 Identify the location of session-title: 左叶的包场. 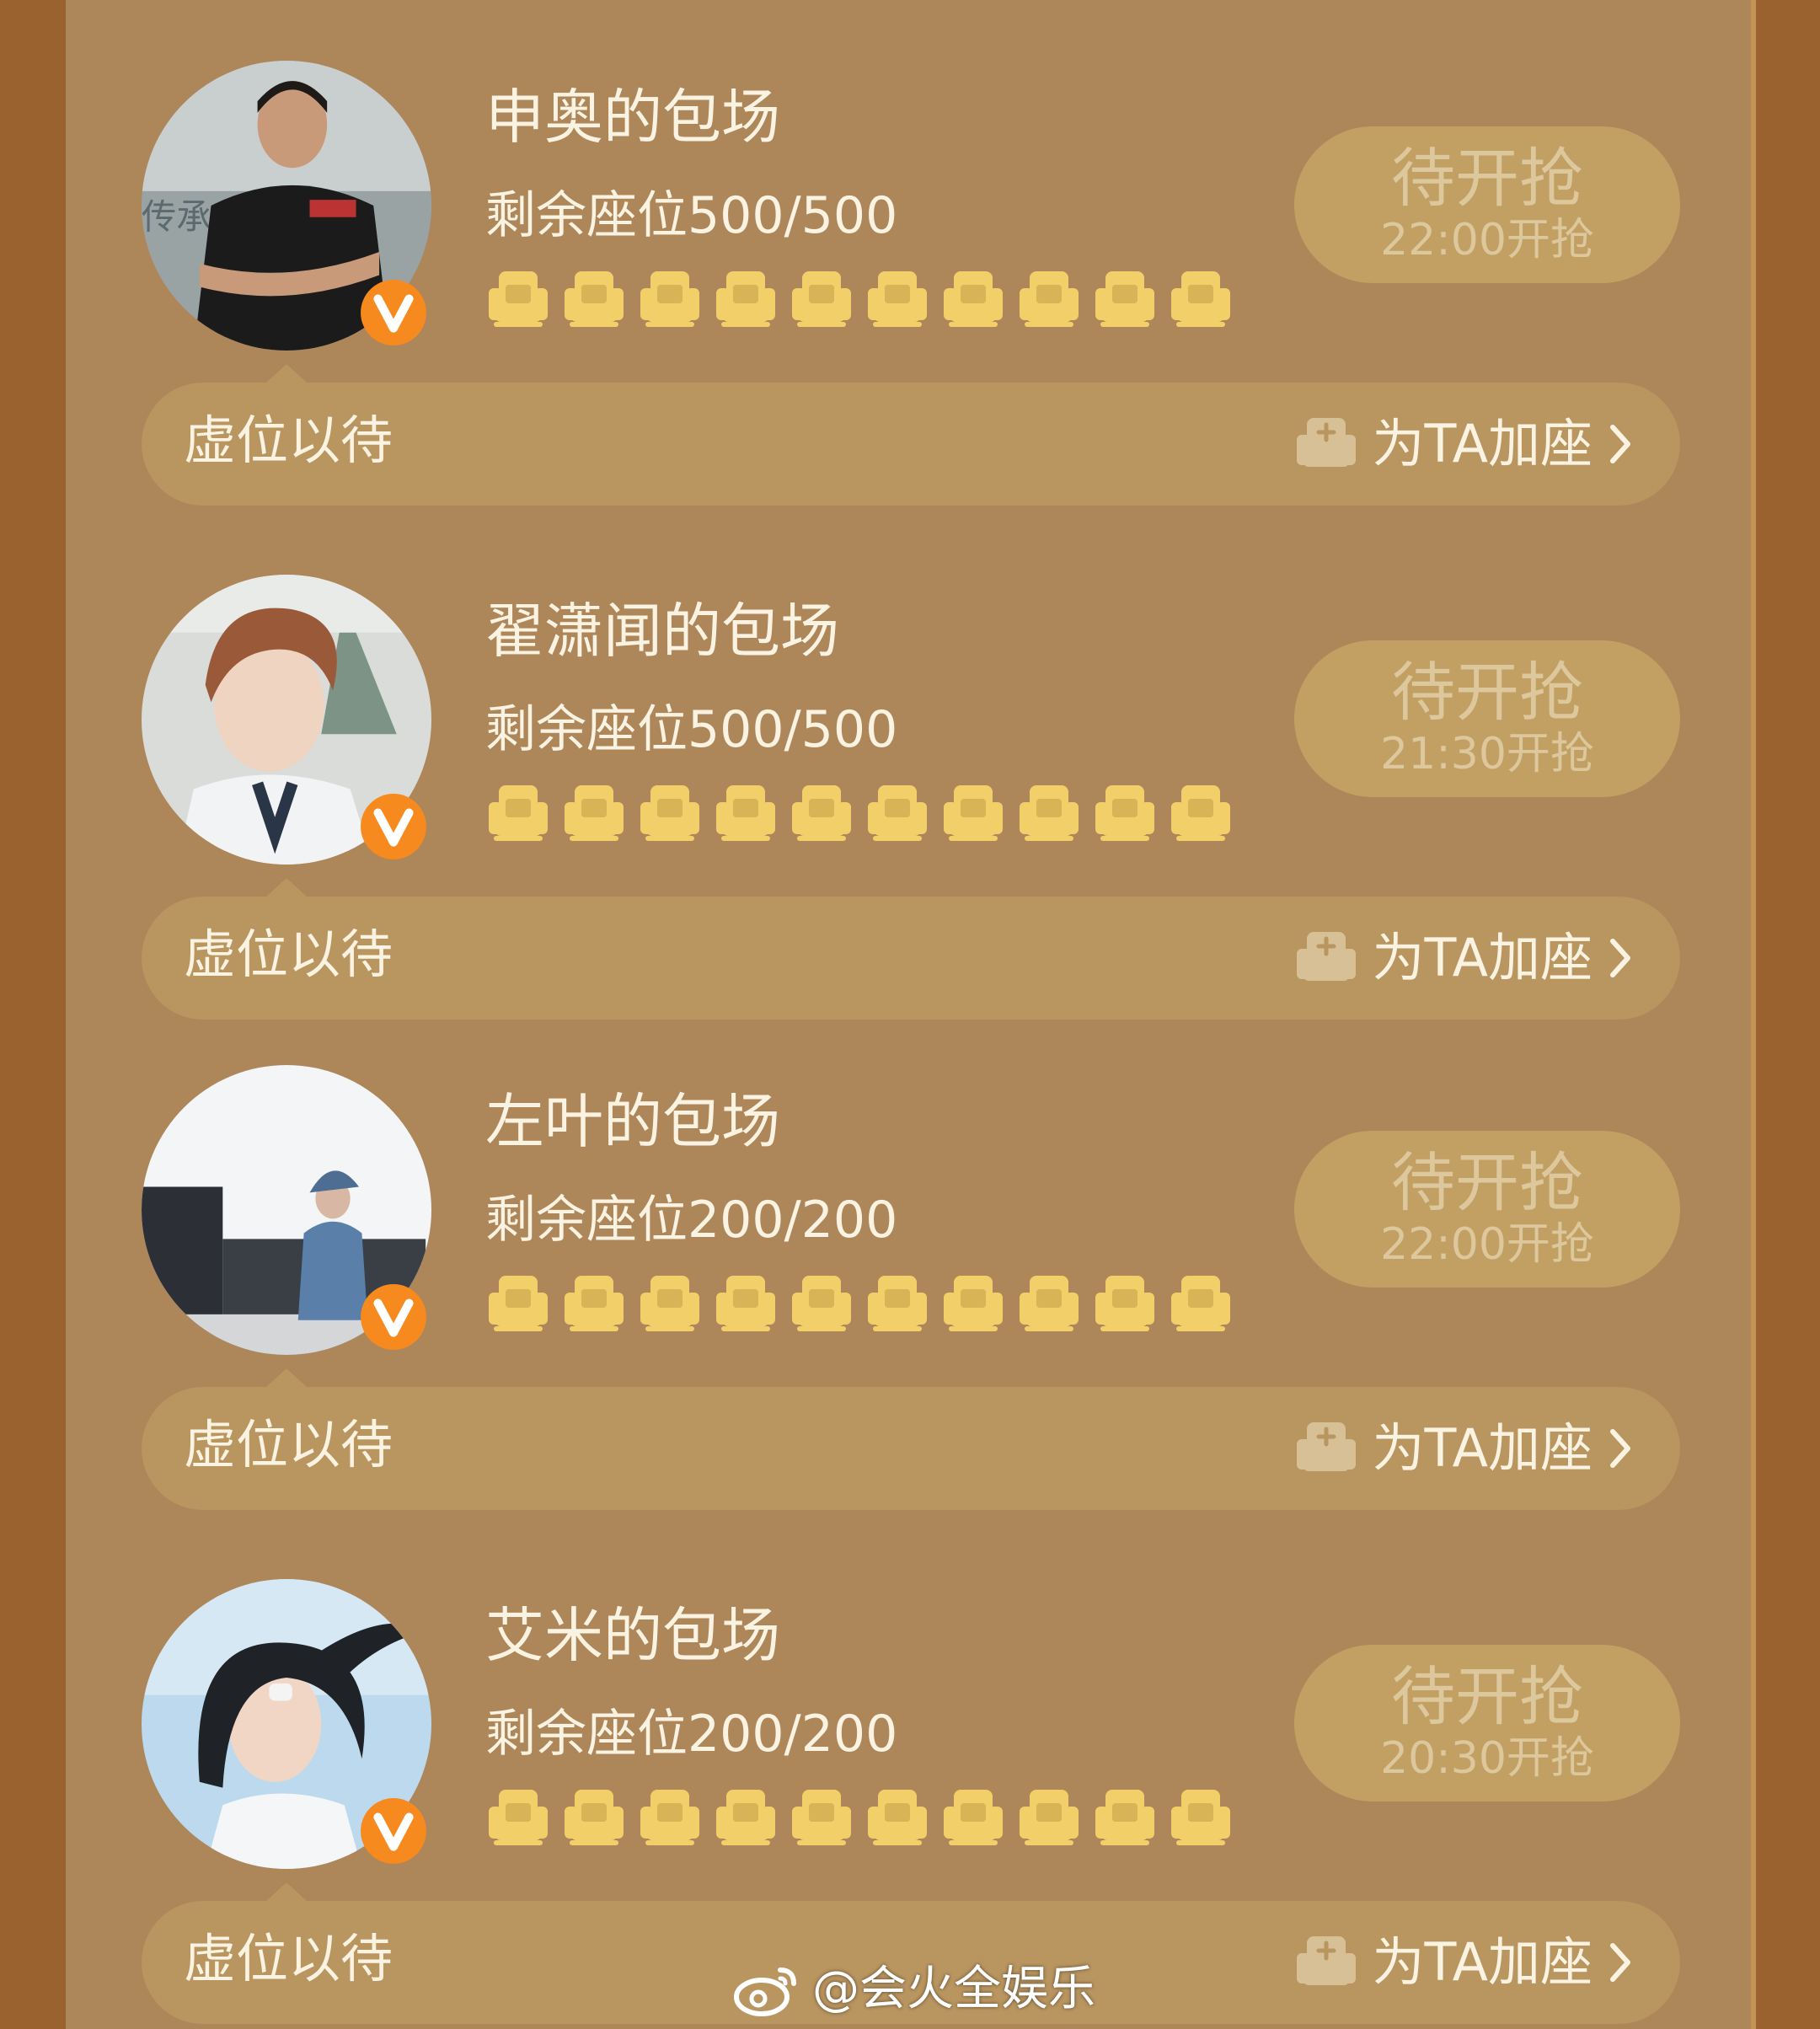
(632, 1122).